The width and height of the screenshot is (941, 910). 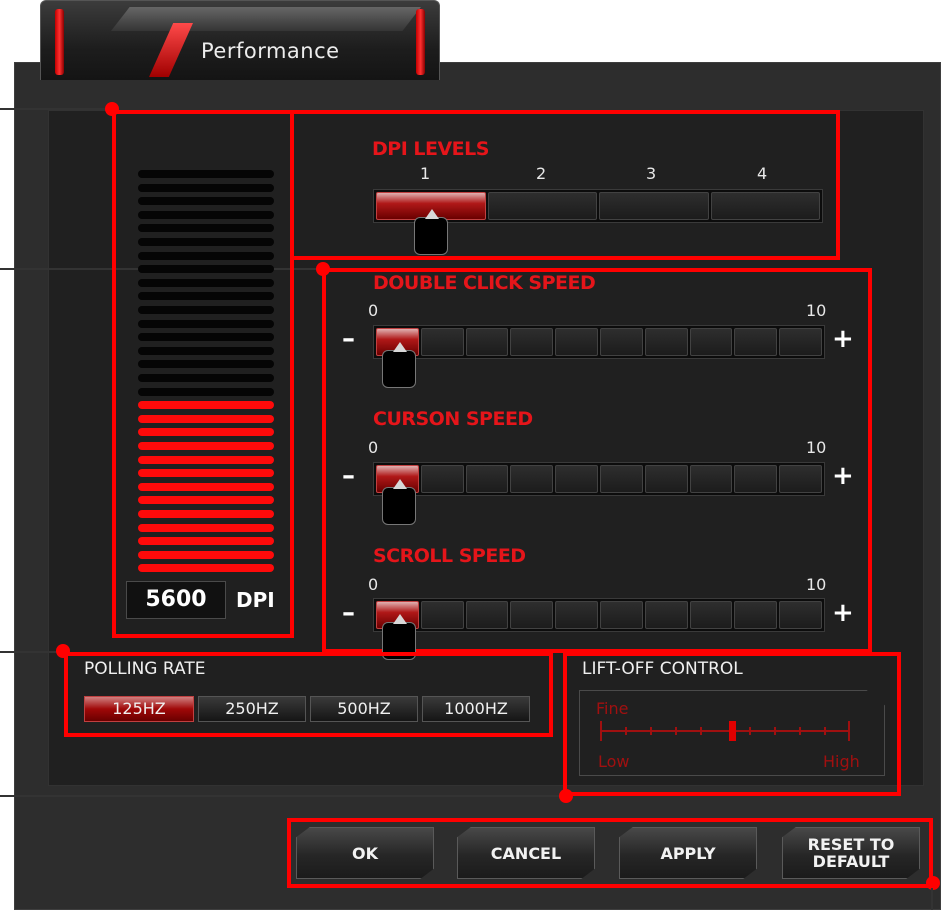 I want to click on polling-option-500: 500HZ, so click(x=364, y=709).